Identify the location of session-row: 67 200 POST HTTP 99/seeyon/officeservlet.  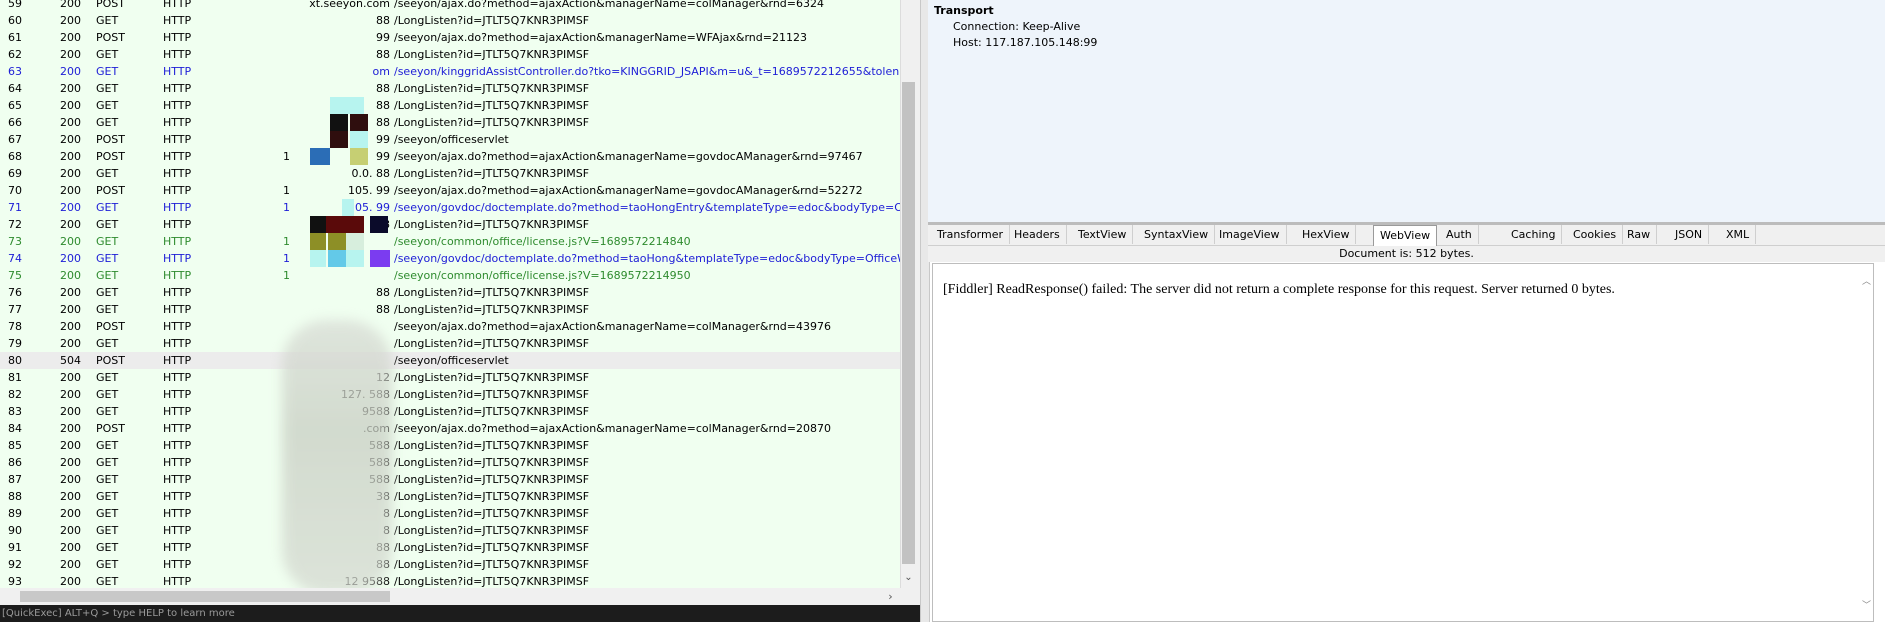
(450, 139).